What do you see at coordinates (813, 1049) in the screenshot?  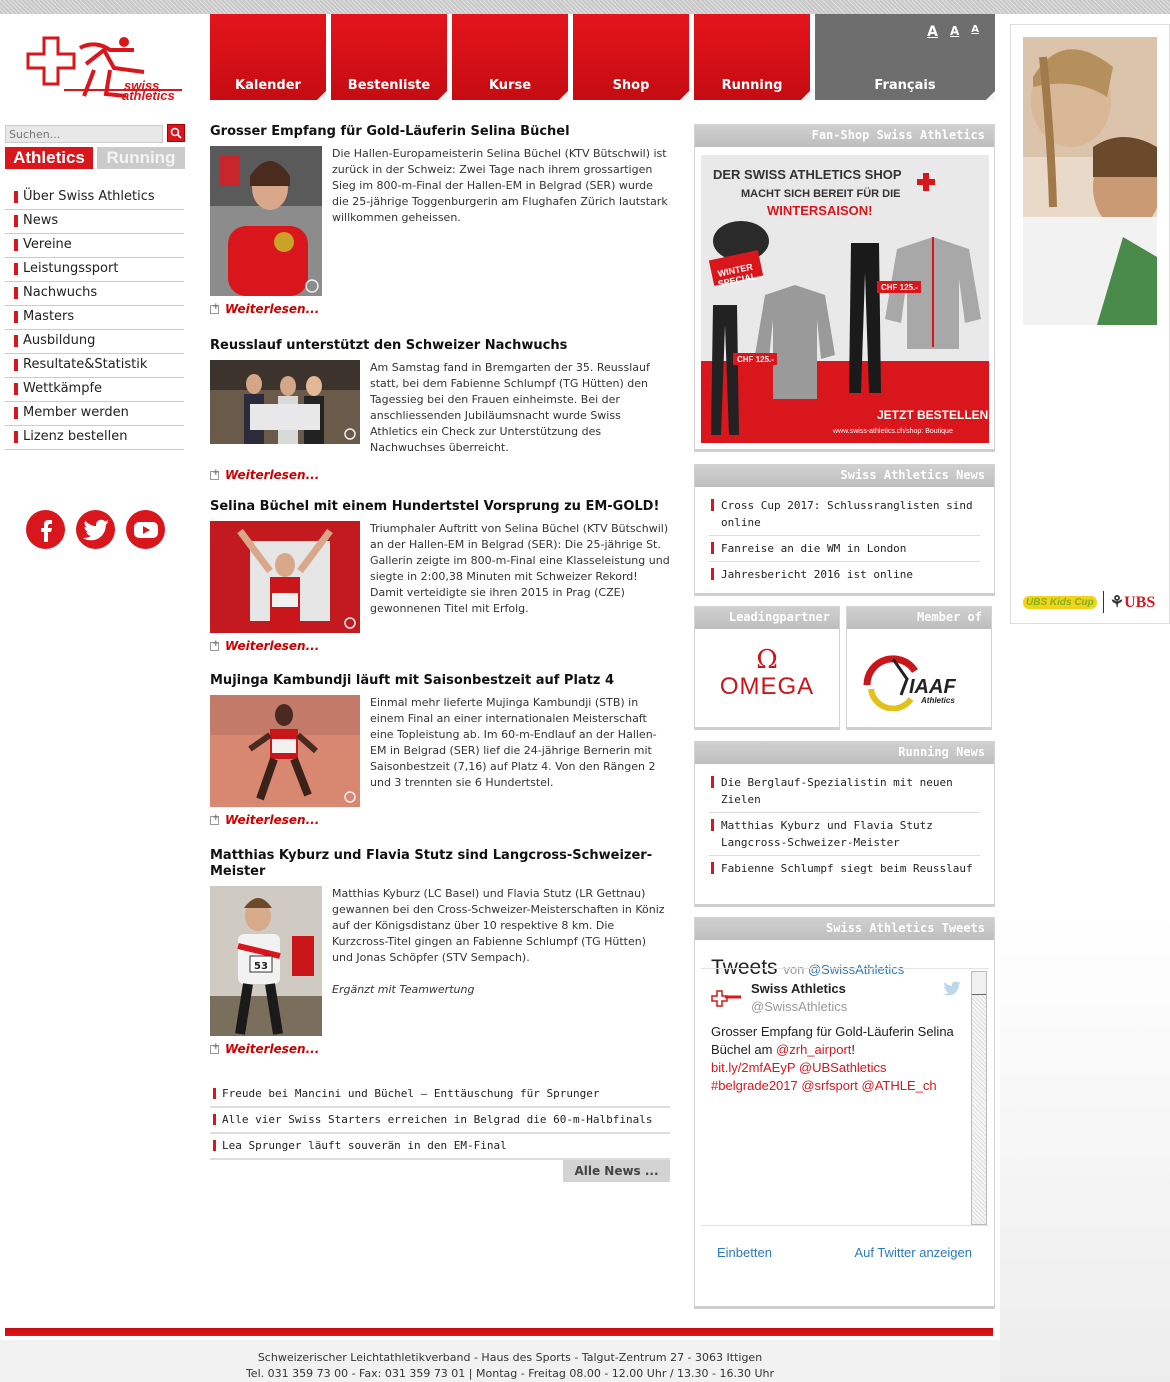 I see `tweet-mention: @zrh_airport` at bounding box center [813, 1049].